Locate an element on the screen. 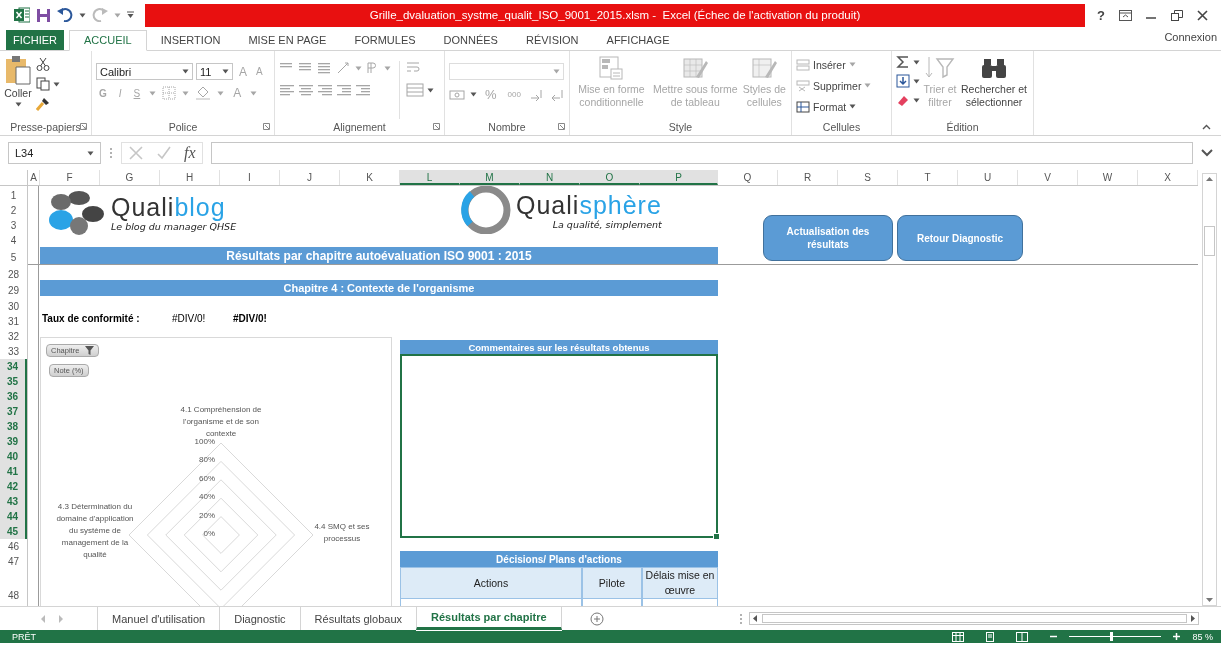 The image size is (1221, 645). increase-decimal-icon is located at coordinates (536, 94).